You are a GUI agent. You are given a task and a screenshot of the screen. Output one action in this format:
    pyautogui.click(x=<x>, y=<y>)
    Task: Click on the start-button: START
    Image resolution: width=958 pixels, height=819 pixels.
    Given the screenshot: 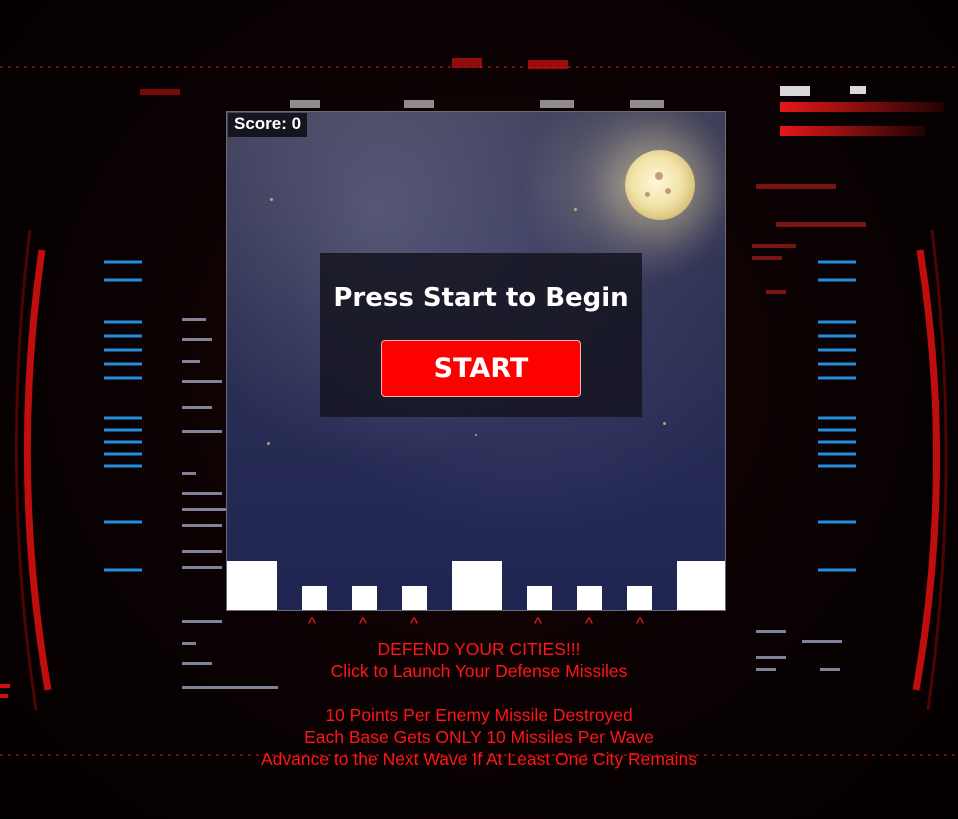 What is the action you would take?
    pyautogui.click(x=481, y=368)
    